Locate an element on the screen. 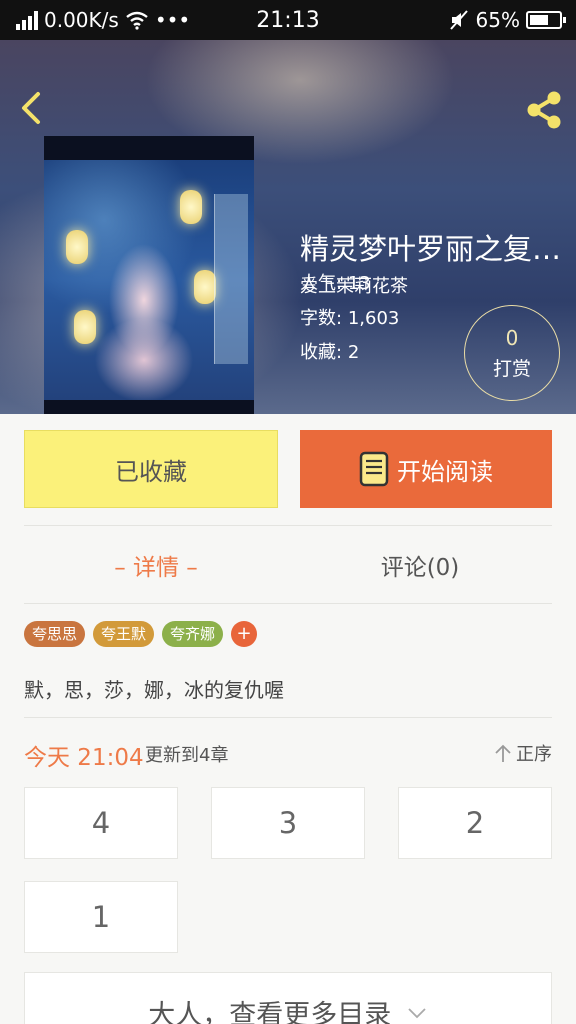 The image size is (576, 1024). back-icon is located at coordinates (31, 108).